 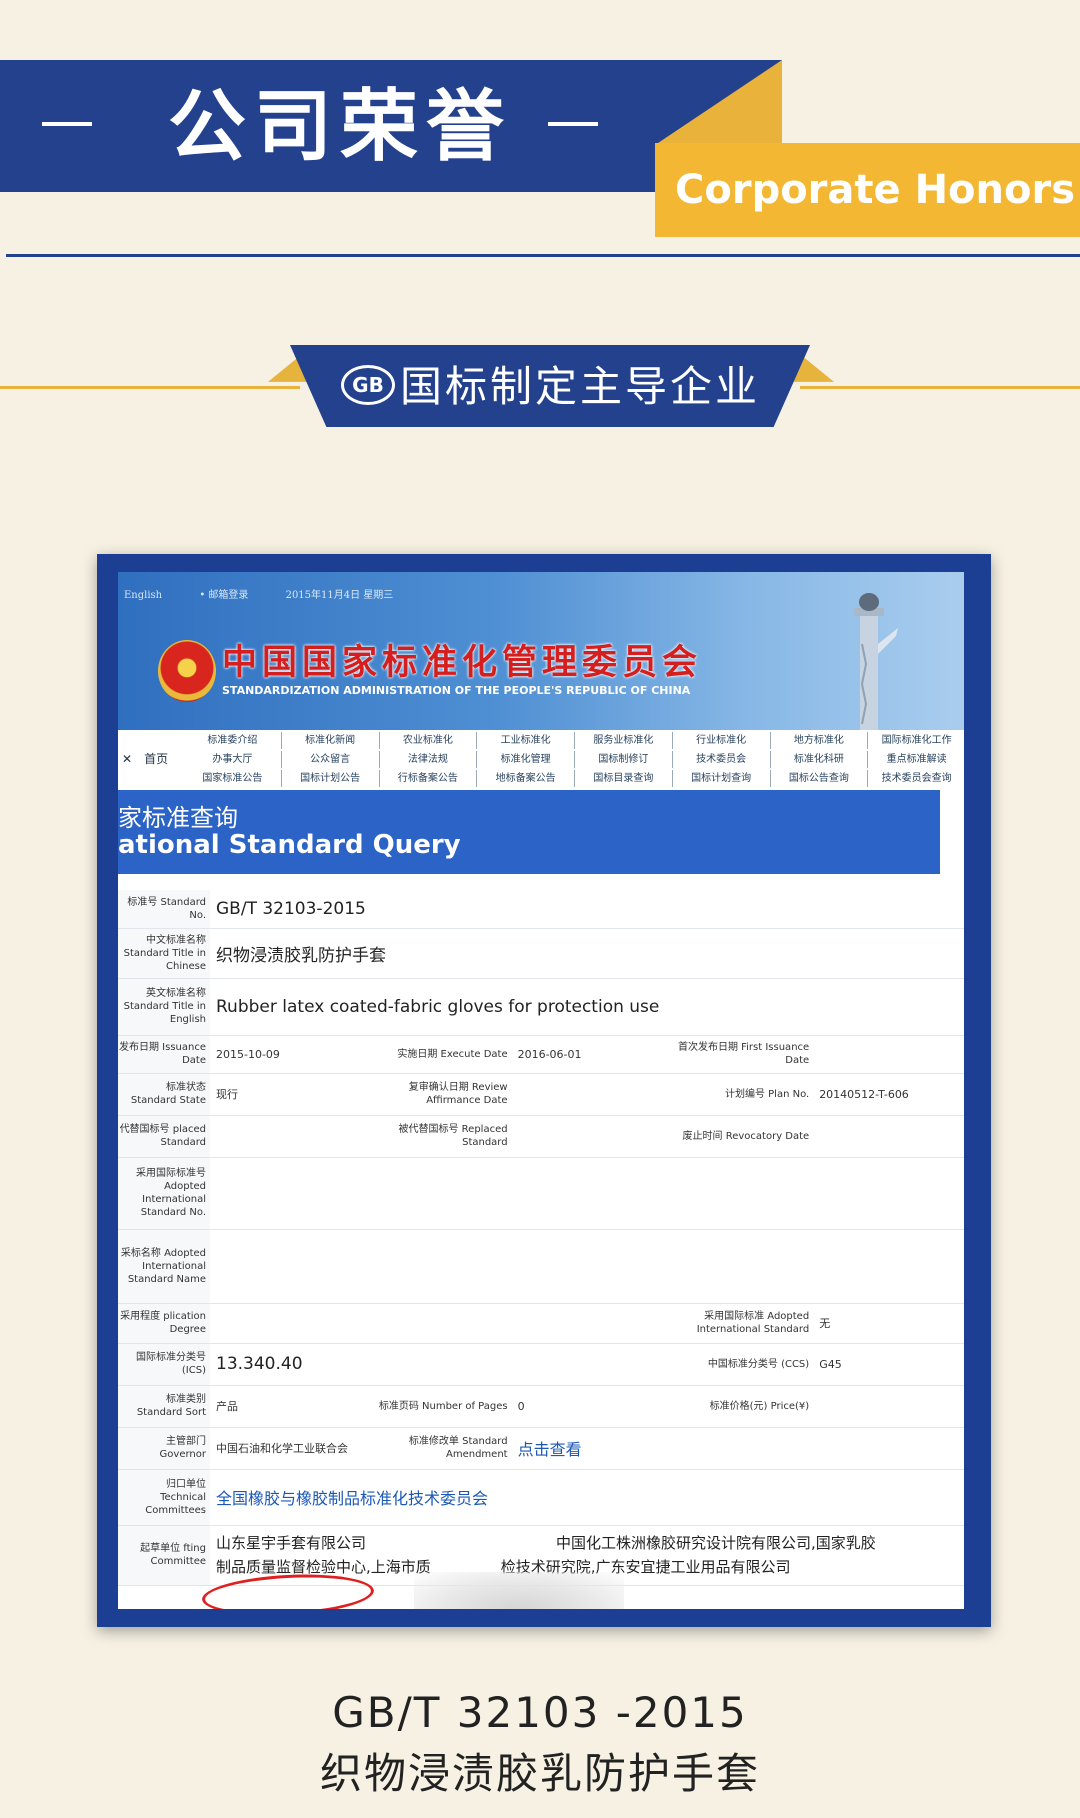 What do you see at coordinates (526, 740) in the screenshot?
I see `nav-item: 工业标准化` at bounding box center [526, 740].